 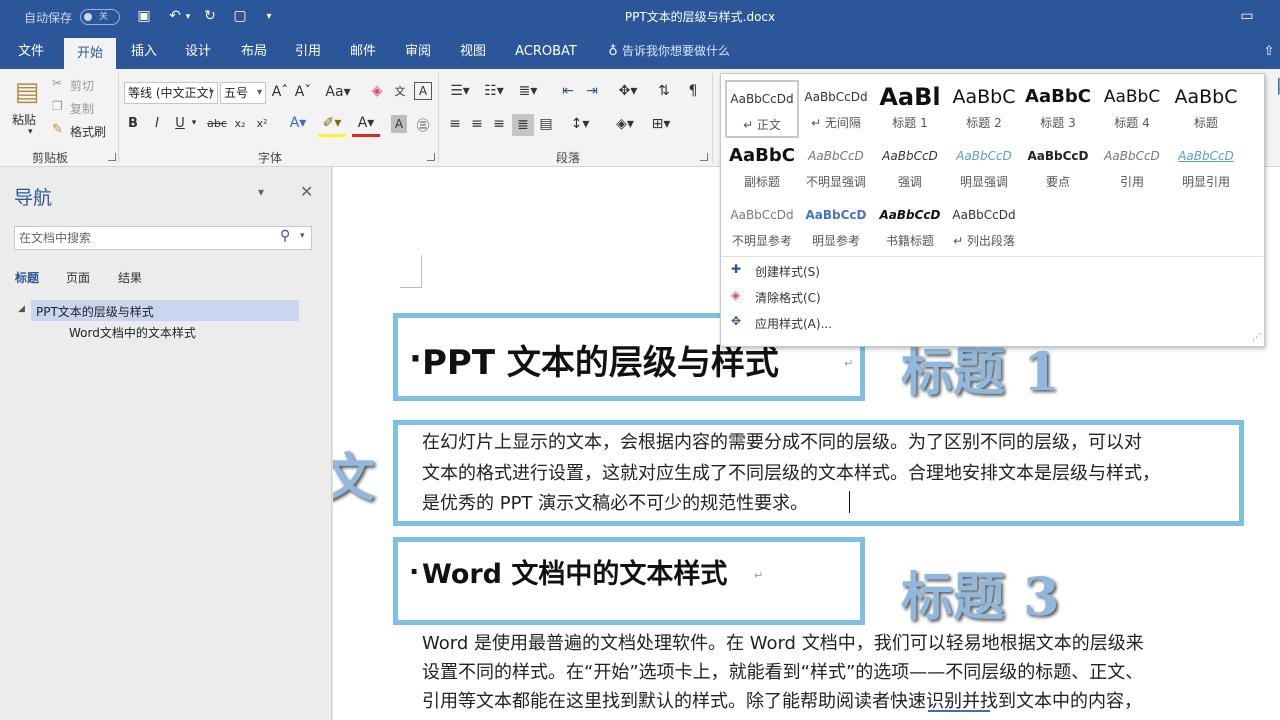 What do you see at coordinates (1206, 109) in the screenshot?
I see `style-title: AaBbC 标题` at bounding box center [1206, 109].